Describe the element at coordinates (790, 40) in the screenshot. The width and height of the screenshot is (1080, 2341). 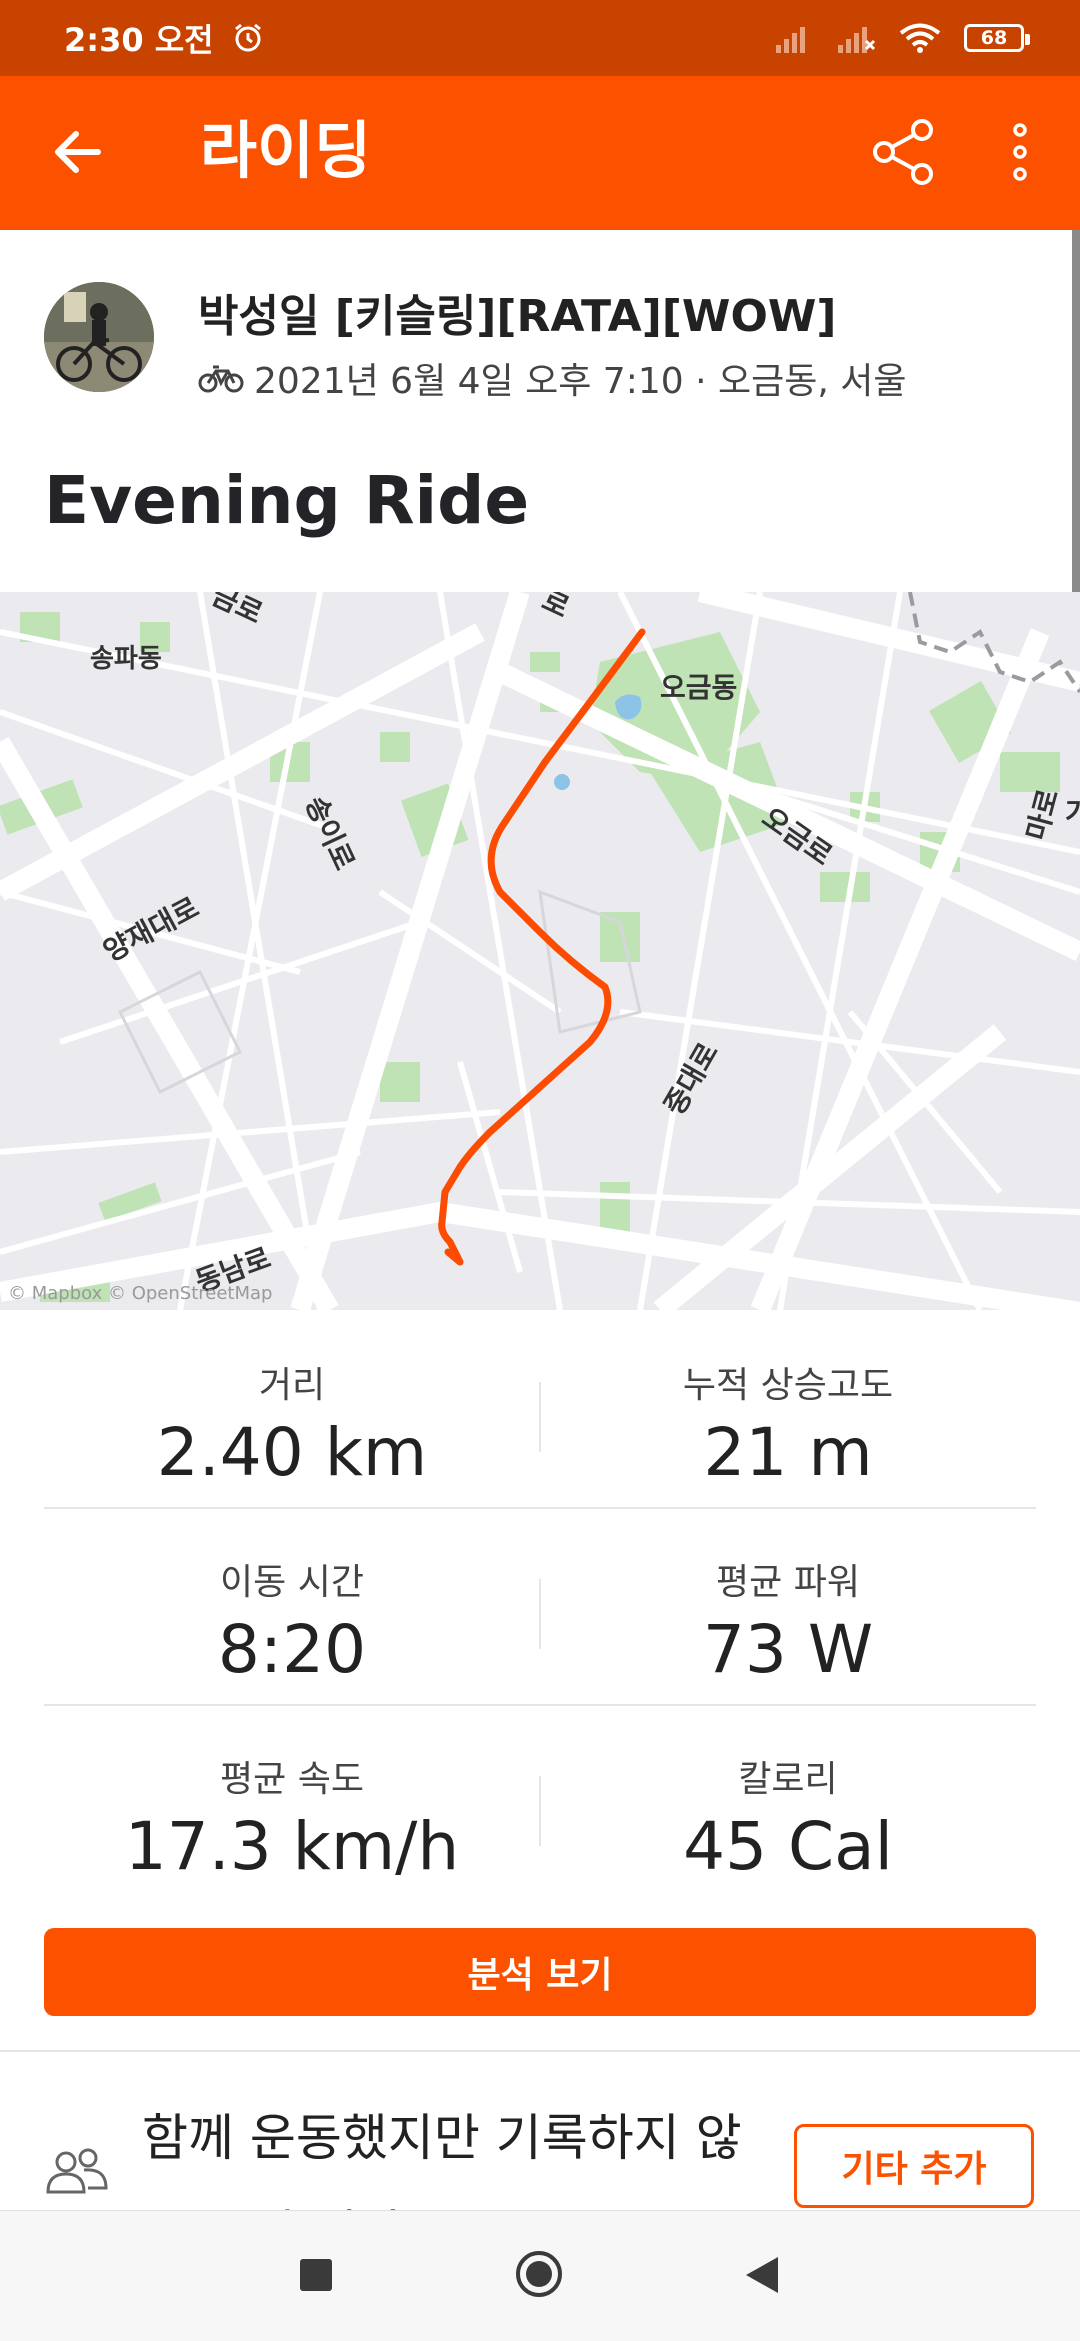
I see `signal-icon` at that location.